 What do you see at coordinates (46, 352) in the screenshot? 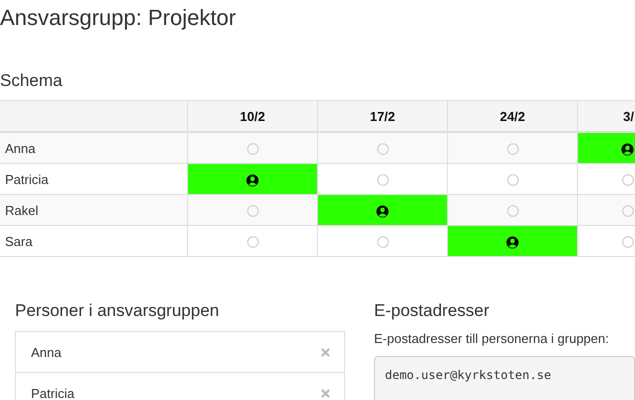
I see `member-name: Anna` at bounding box center [46, 352].